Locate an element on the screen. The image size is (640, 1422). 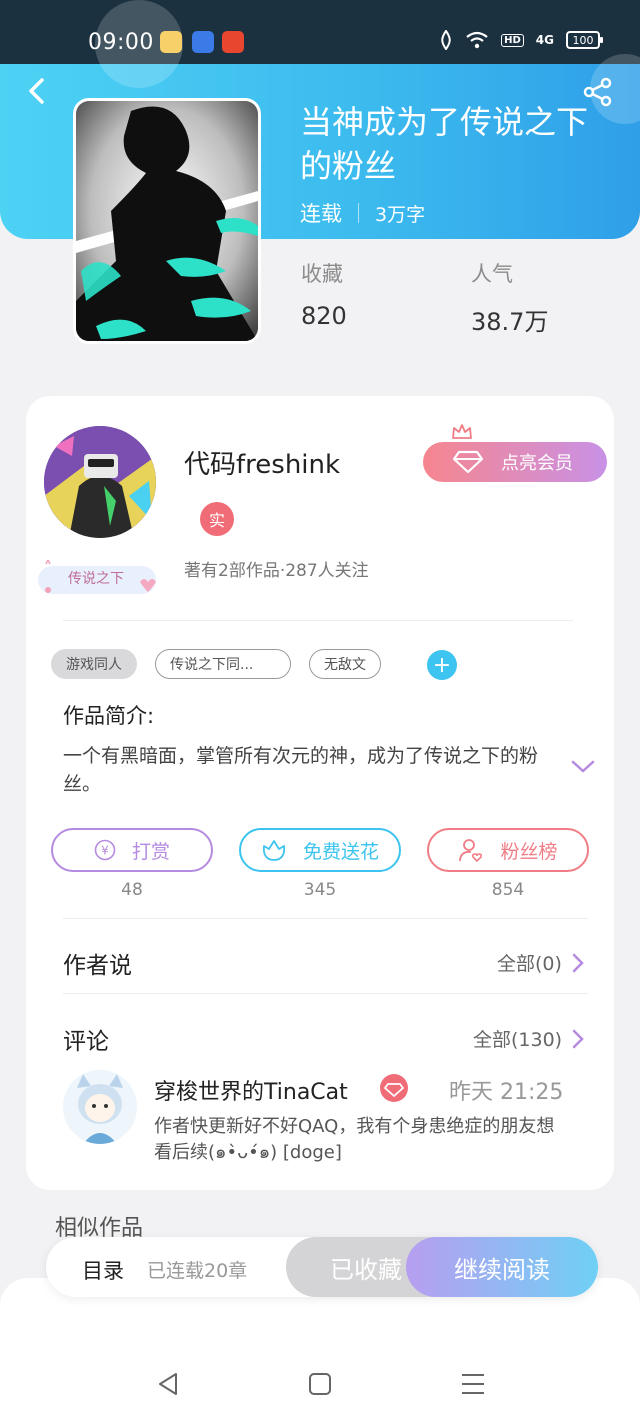
send-flower-button: 免费送花 is located at coordinates (320, 850).